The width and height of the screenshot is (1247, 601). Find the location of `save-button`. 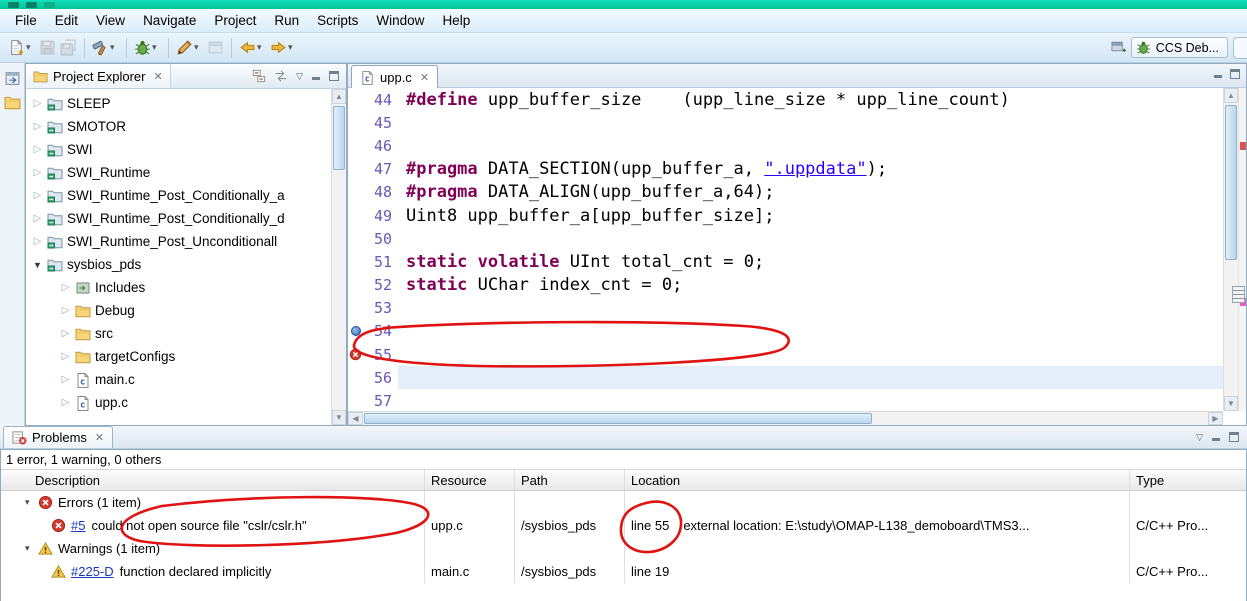

save-button is located at coordinates (47, 48).